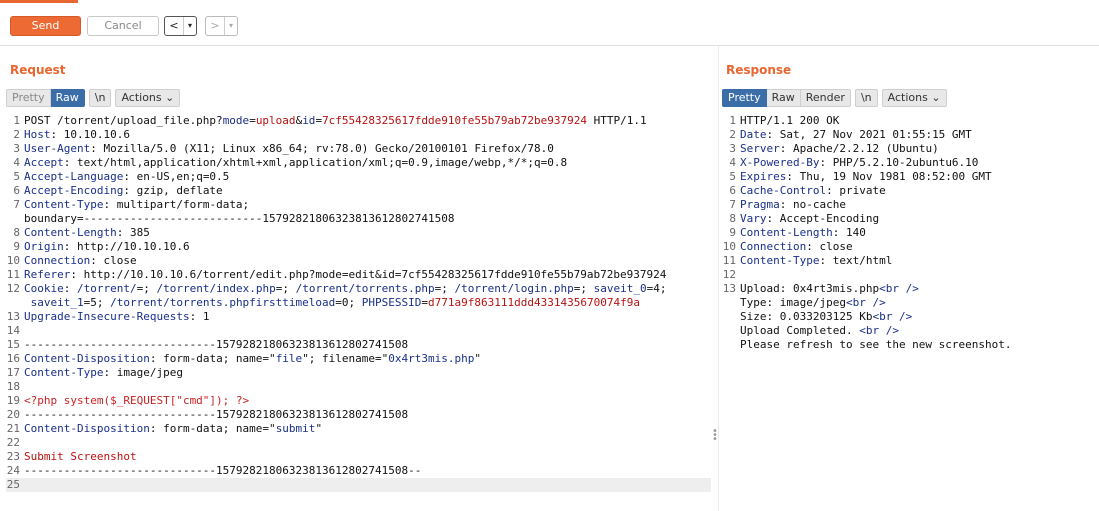 The width and height of the screenshot is (1099, 511). I want to click on code-token: : 140, so click(849, 232).